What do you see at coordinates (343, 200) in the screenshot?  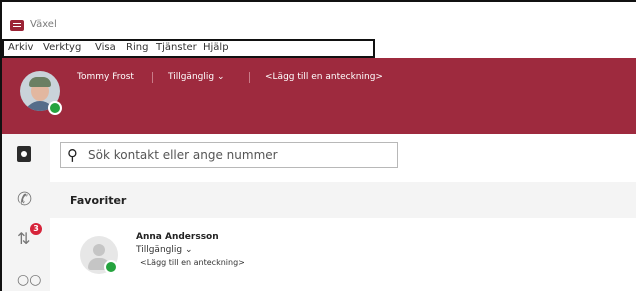 I see `favorites-header: Favoriter` at bounding box center [343, 200].